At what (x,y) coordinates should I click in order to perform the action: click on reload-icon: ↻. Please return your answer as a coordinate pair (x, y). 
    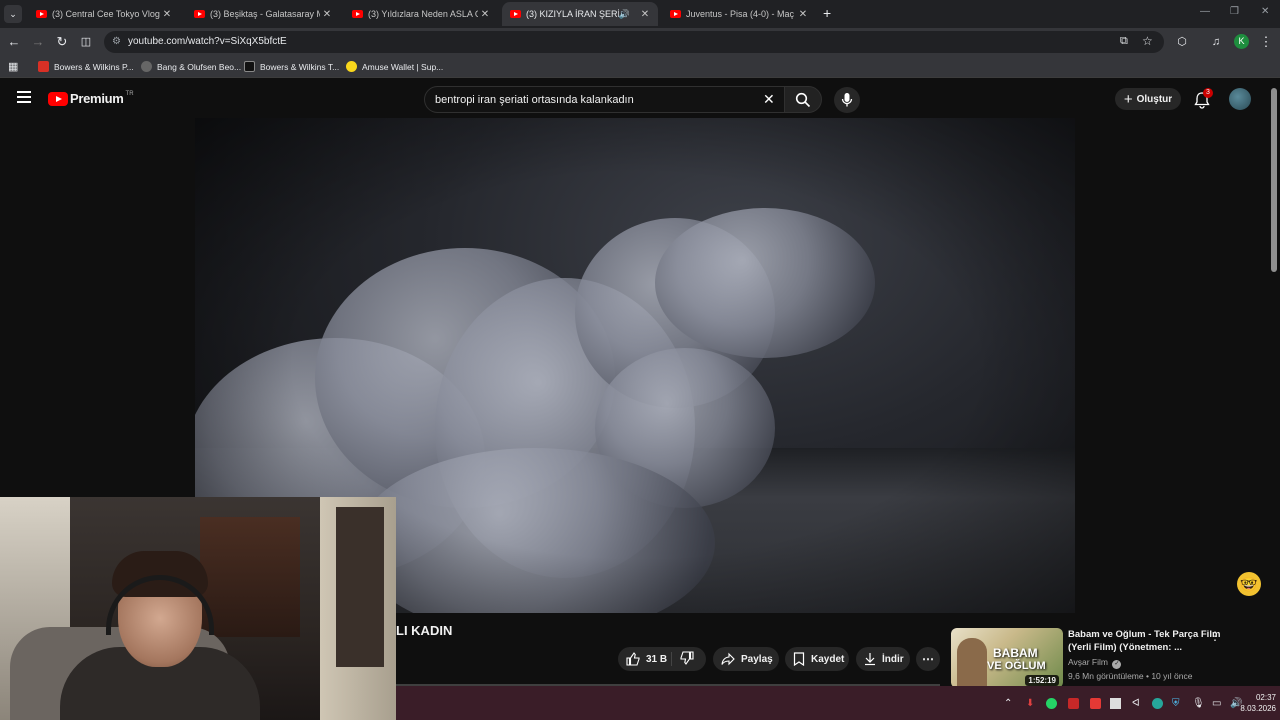
    Looking at the image, I should click on (62, 42).